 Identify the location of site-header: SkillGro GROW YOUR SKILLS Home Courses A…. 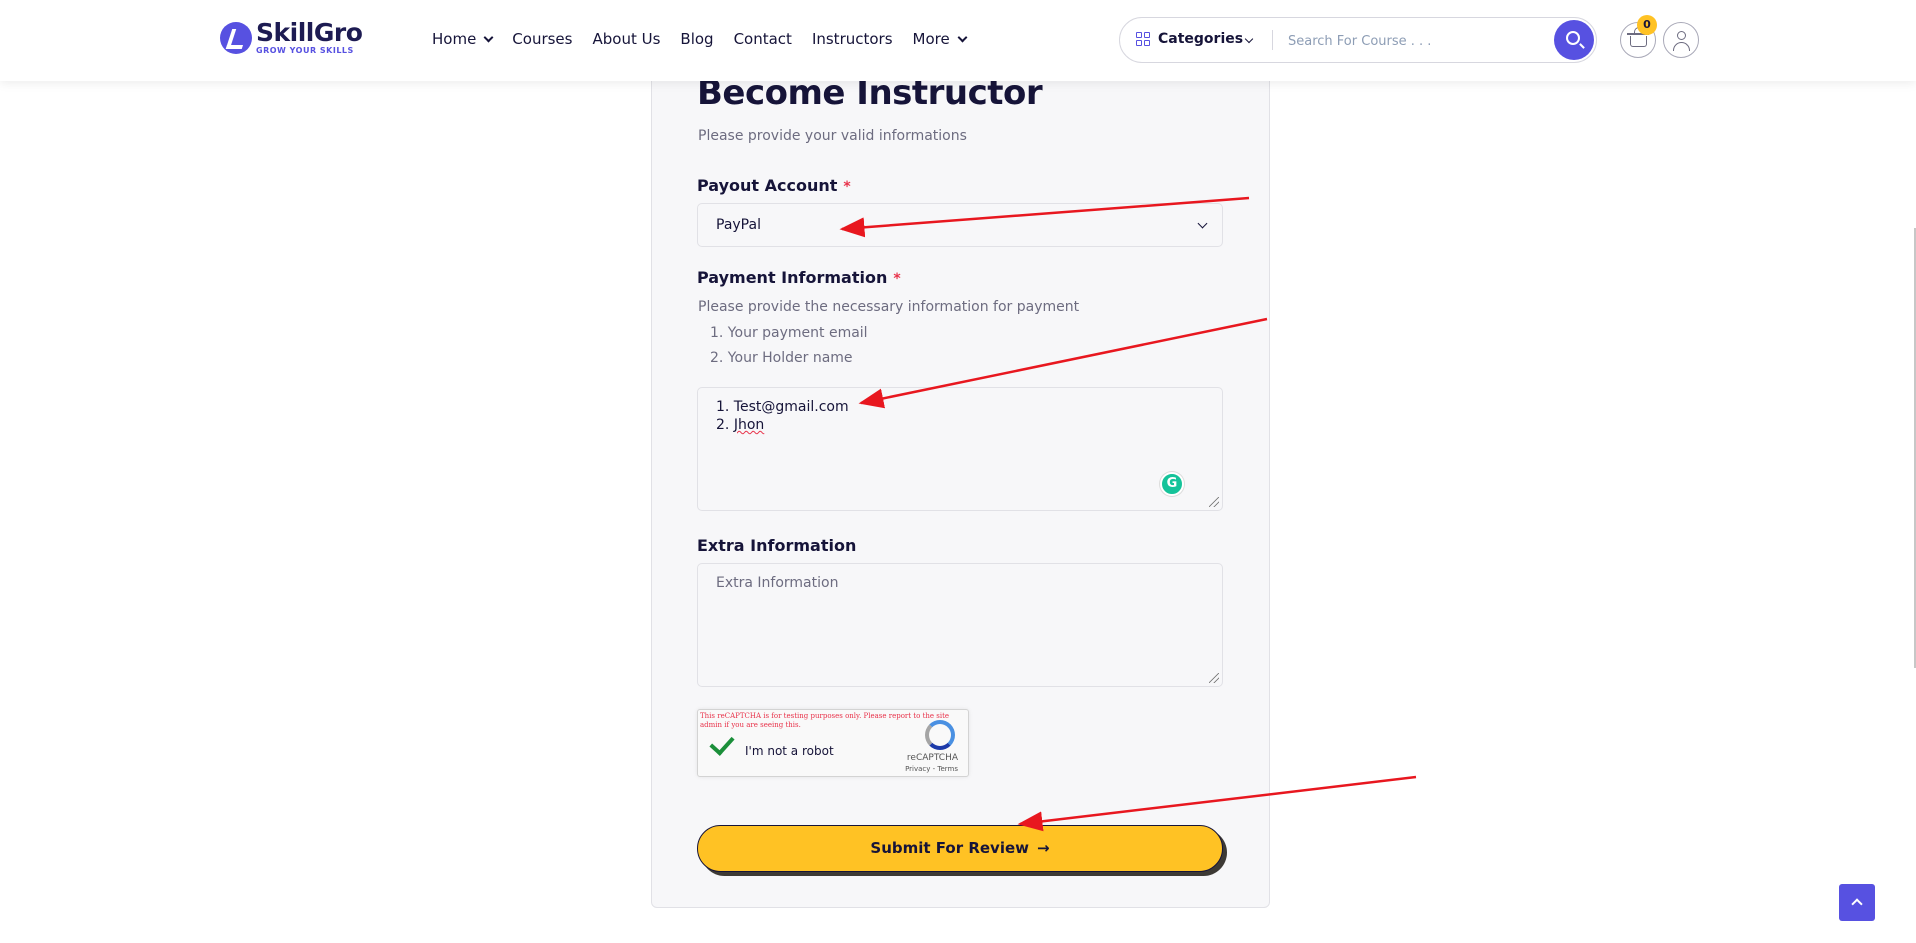
(958, 40).